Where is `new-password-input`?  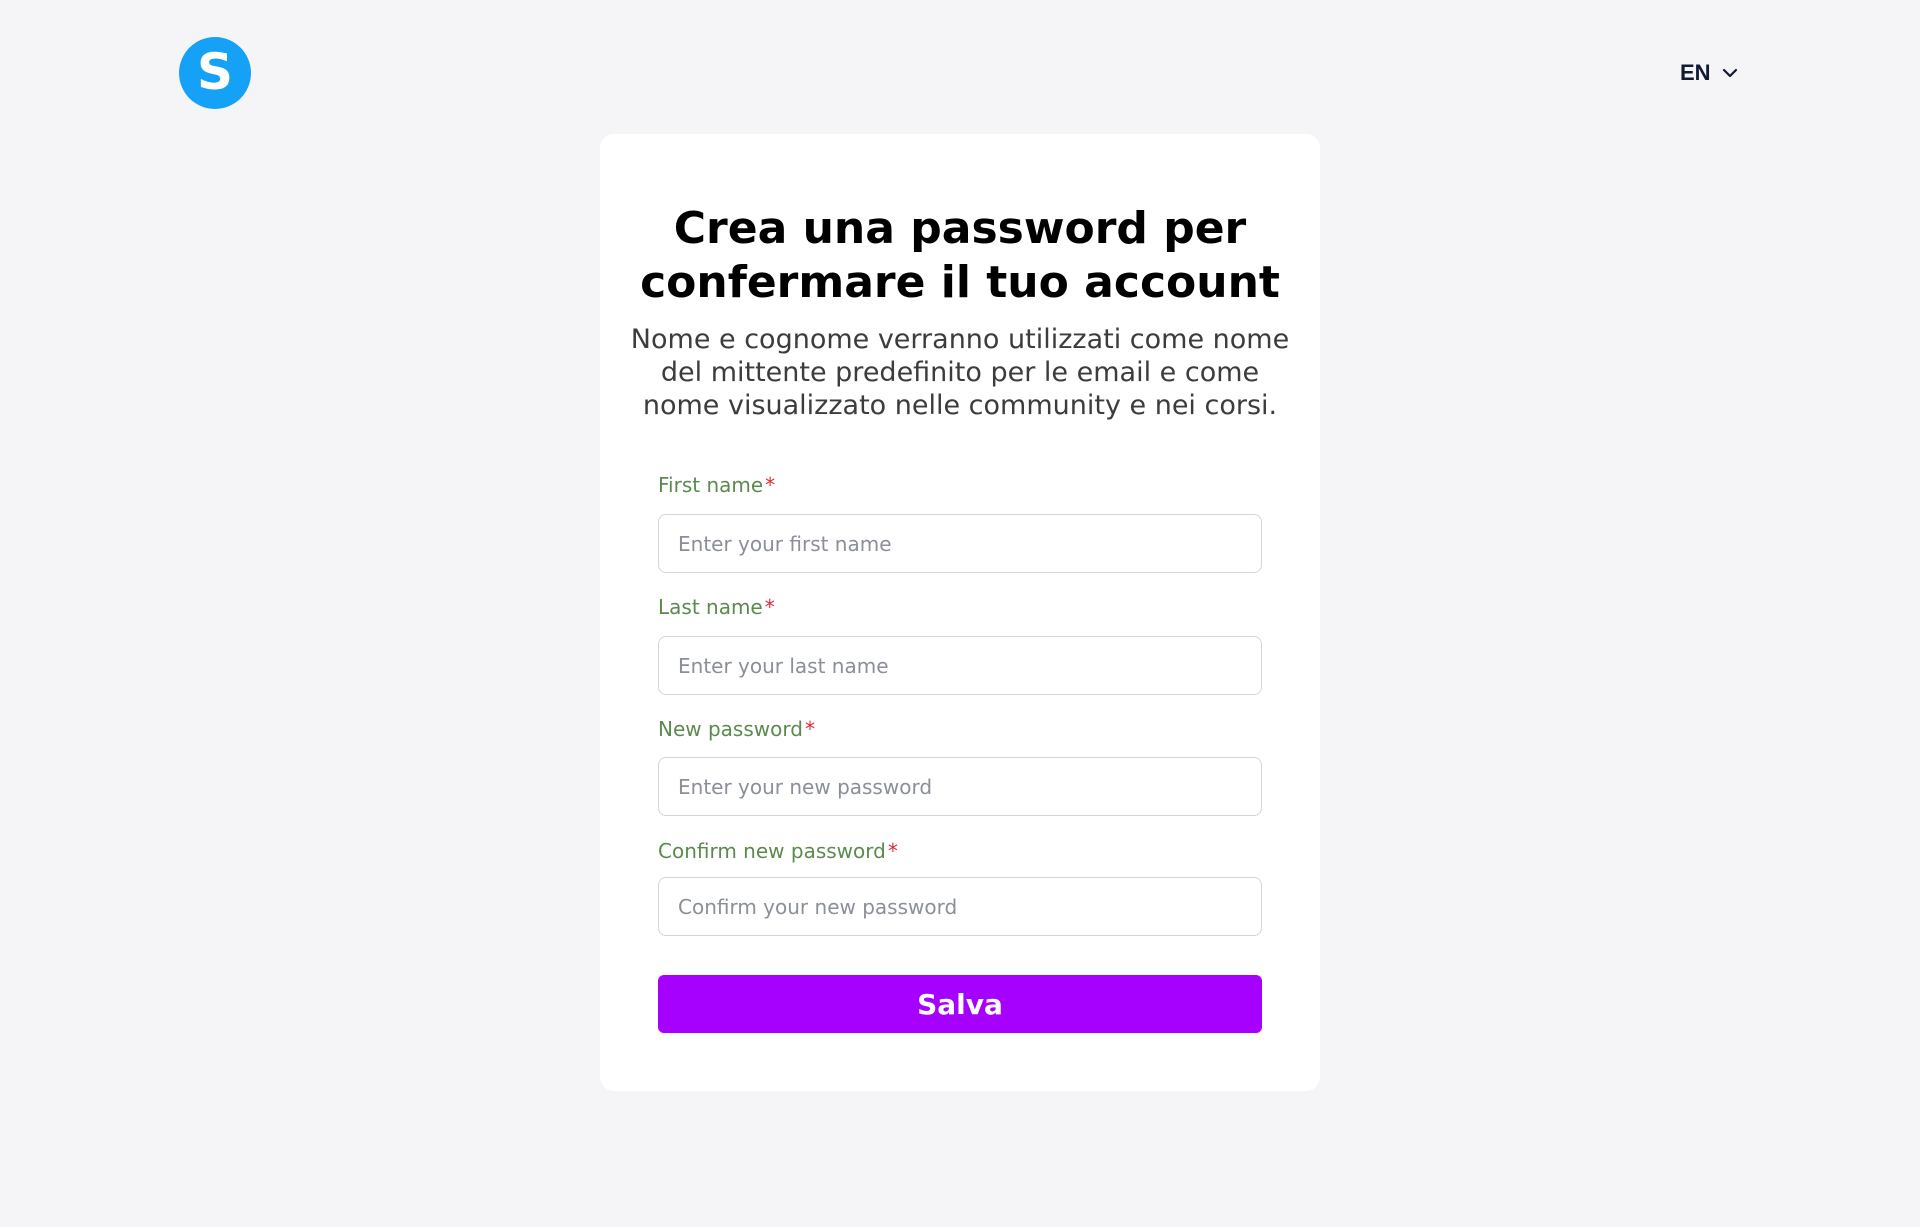
new-password-input is located at coordinates (960, 786).